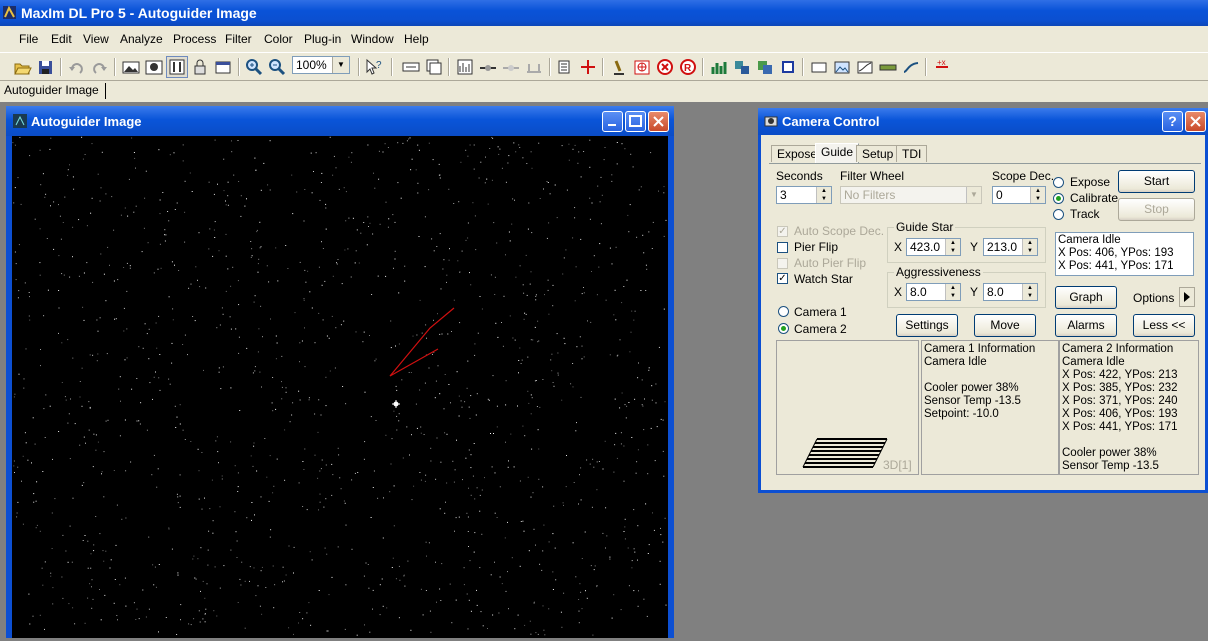 Image resolution: width=1208 pixels, height=641 pixels. What do you see at coordinates (277, 67) in the screenshot?
I see `zoom-out-icon` at bounding box center [277, 67].